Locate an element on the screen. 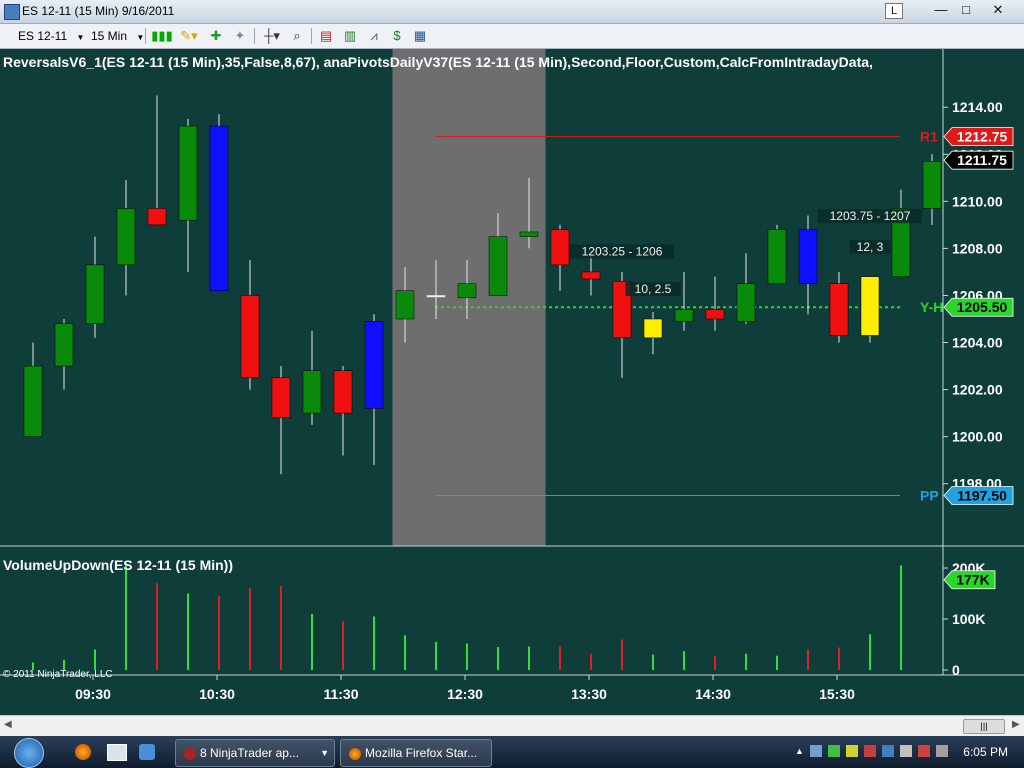  signal-icon is located at coordinates (834, 751).